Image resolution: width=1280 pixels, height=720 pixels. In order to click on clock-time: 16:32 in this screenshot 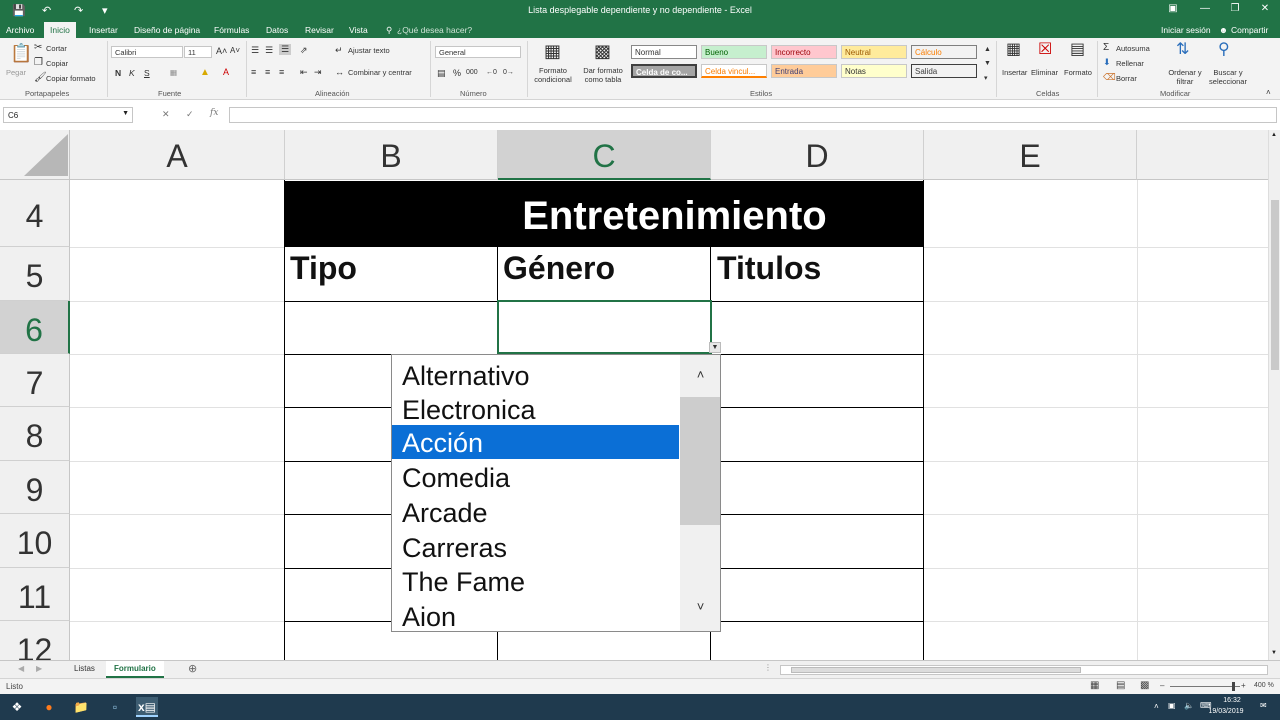, I will do `click(1232, 700)`.